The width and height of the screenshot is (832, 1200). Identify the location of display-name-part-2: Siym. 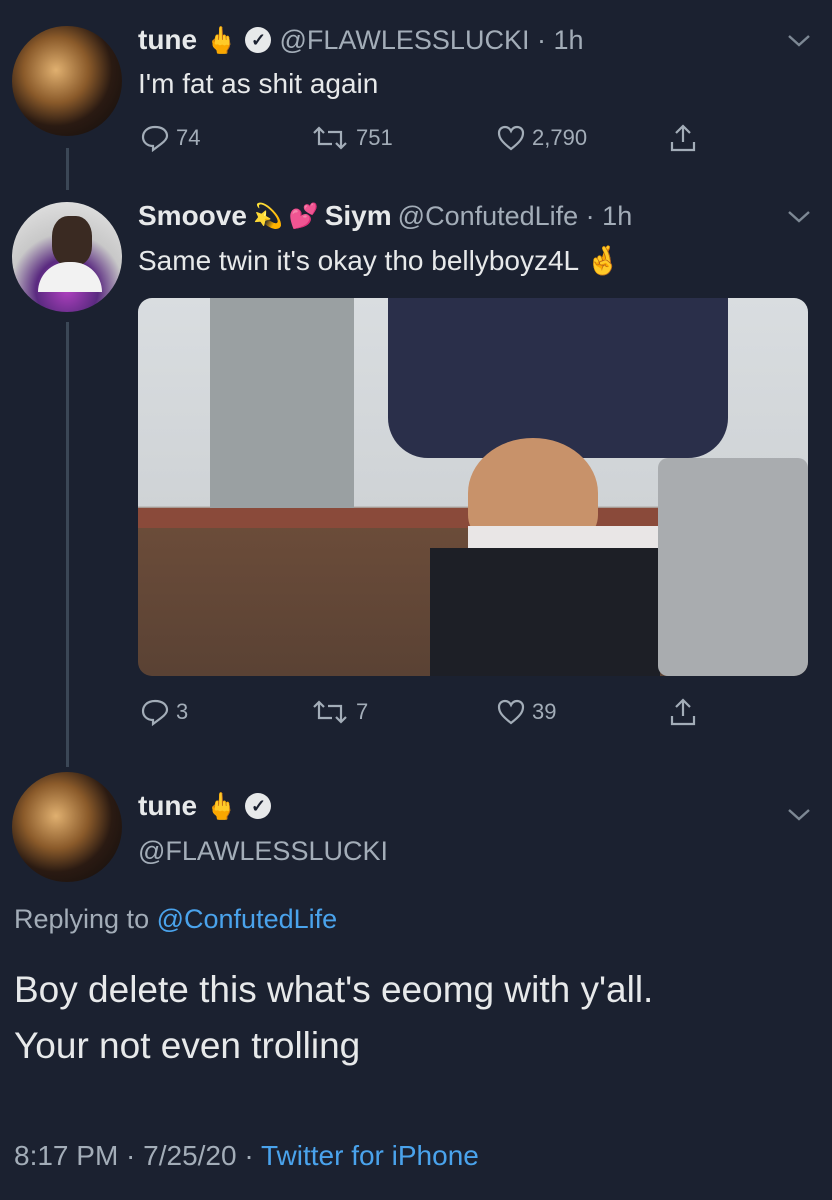
(358, 216).